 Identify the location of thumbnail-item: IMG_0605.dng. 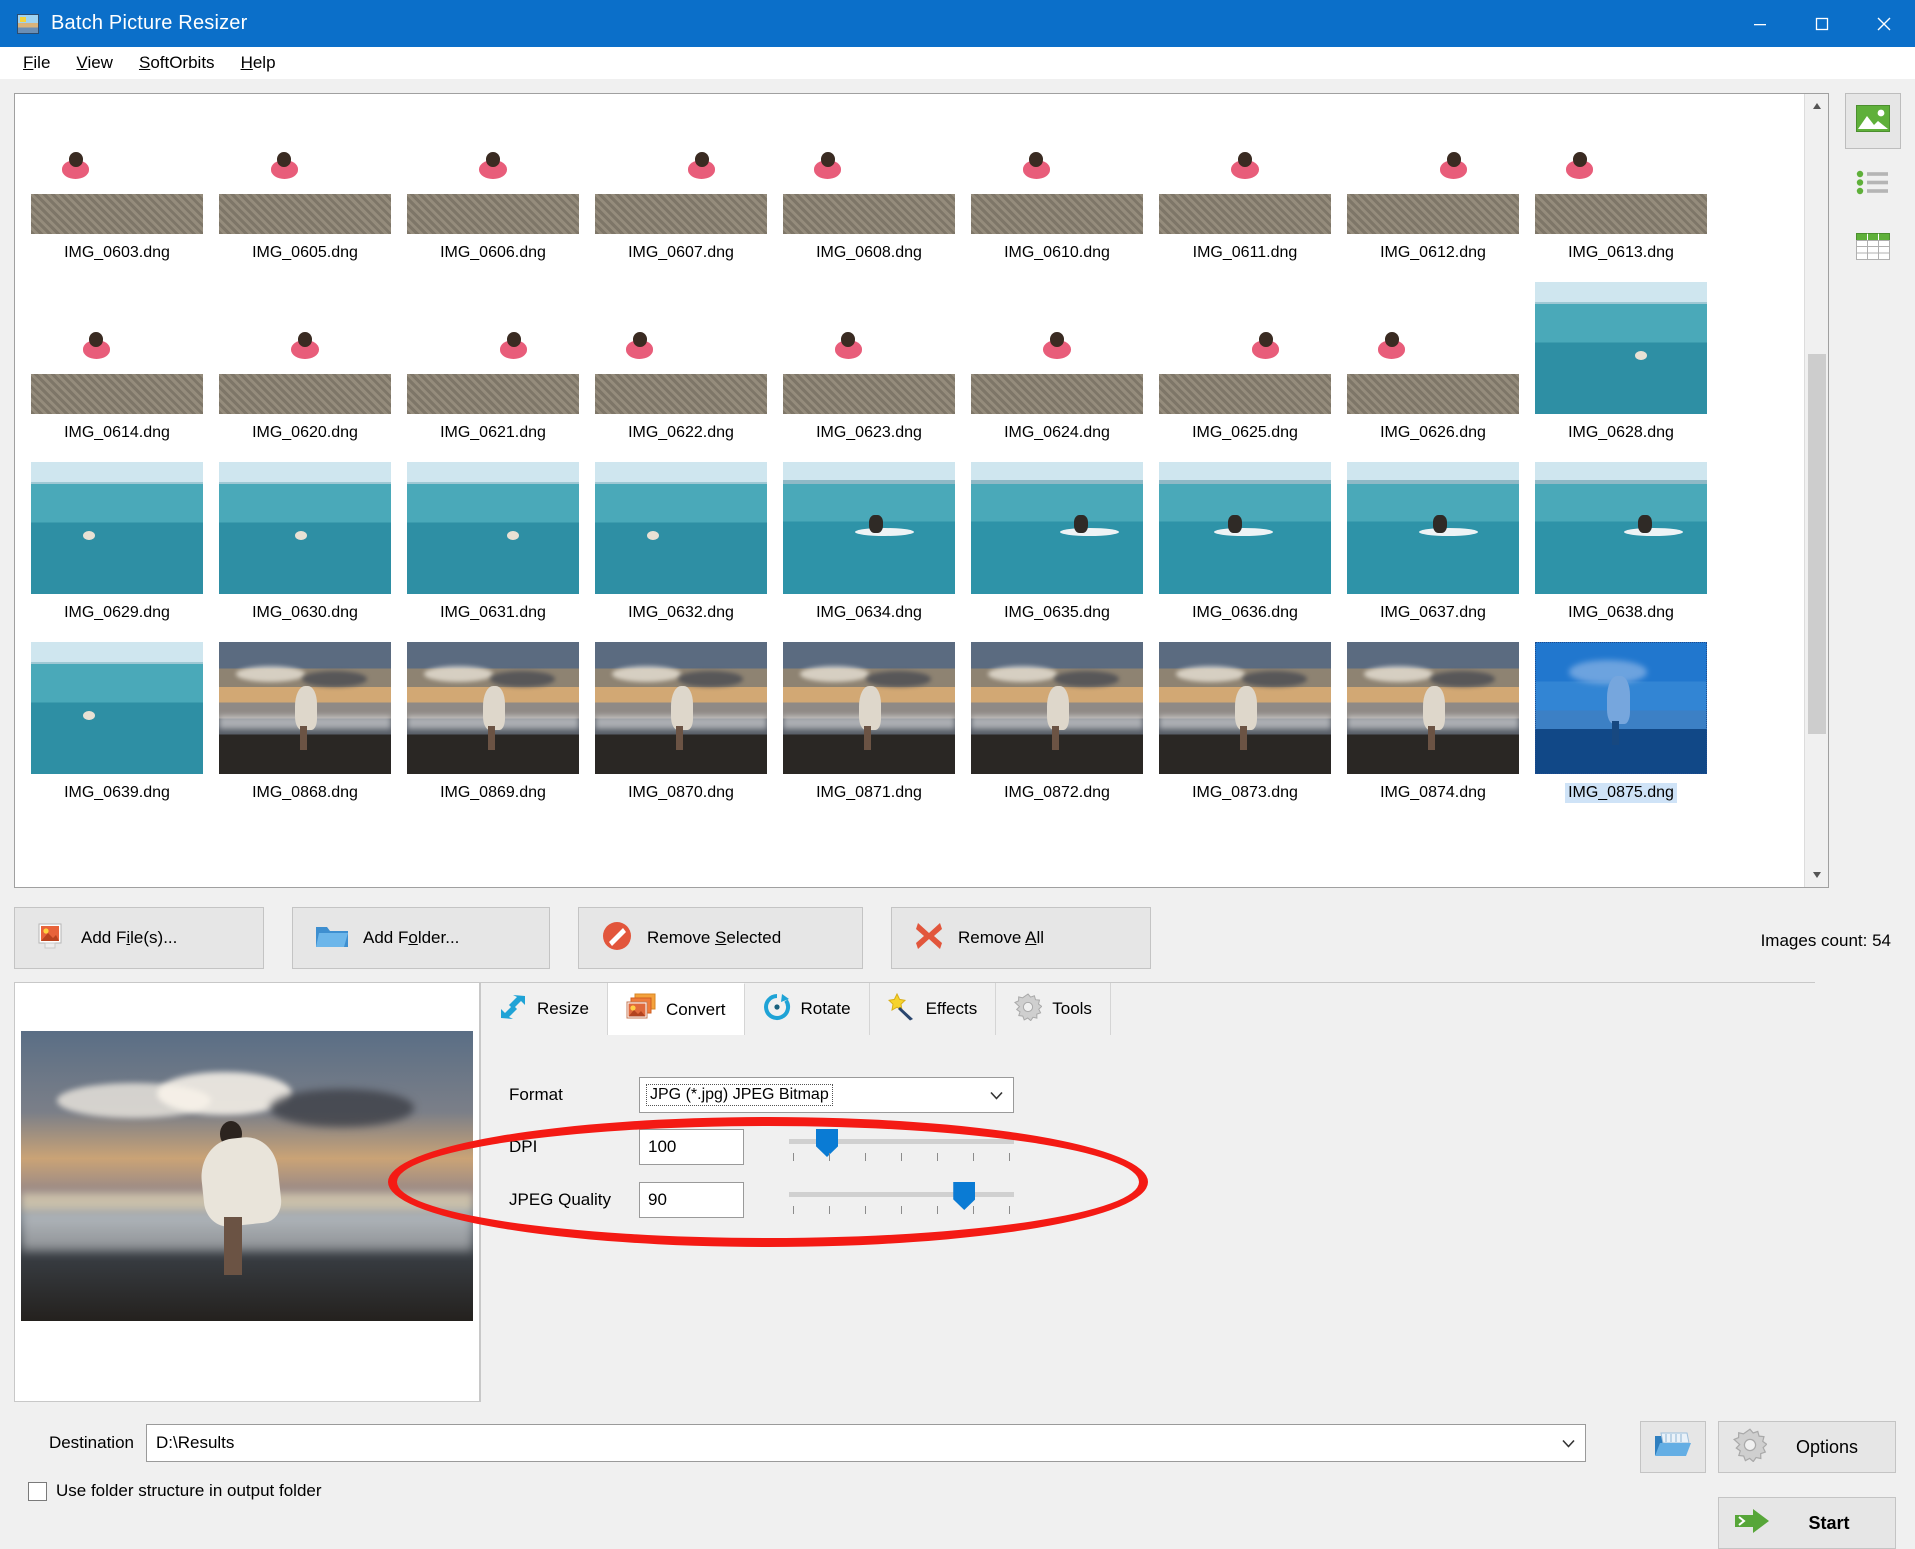
(305, 192).